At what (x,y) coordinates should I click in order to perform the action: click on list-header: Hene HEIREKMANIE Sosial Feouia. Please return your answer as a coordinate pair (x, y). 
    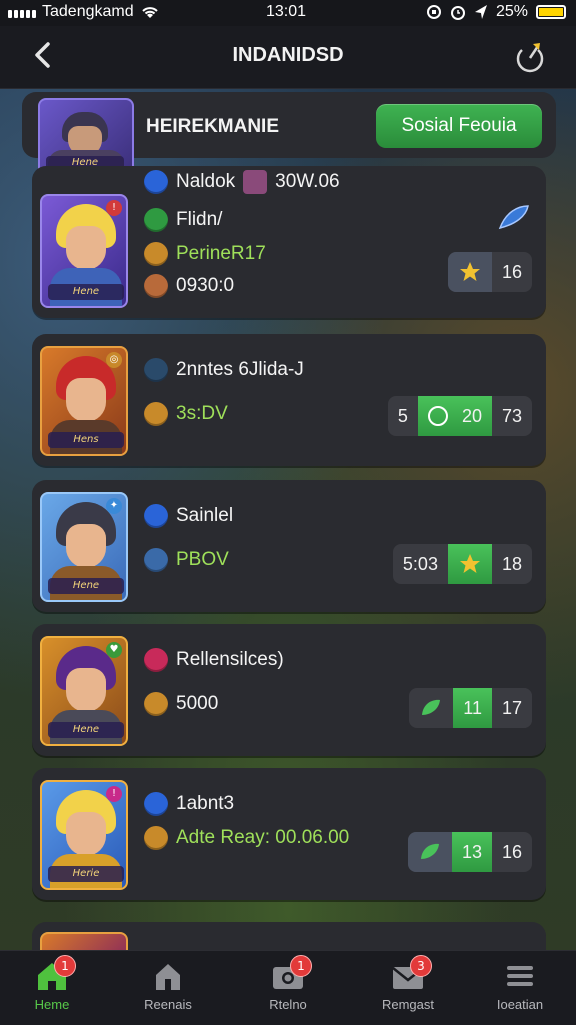
    Looking at the image, I should click on (289, 134).